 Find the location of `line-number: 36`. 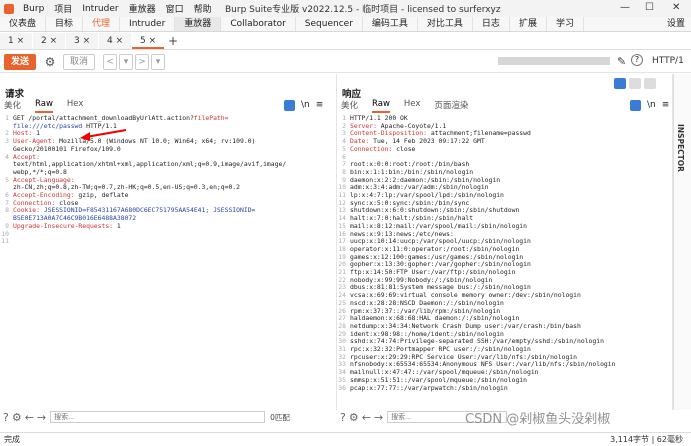

line-number: 36 is located at coordinates (342, 387).